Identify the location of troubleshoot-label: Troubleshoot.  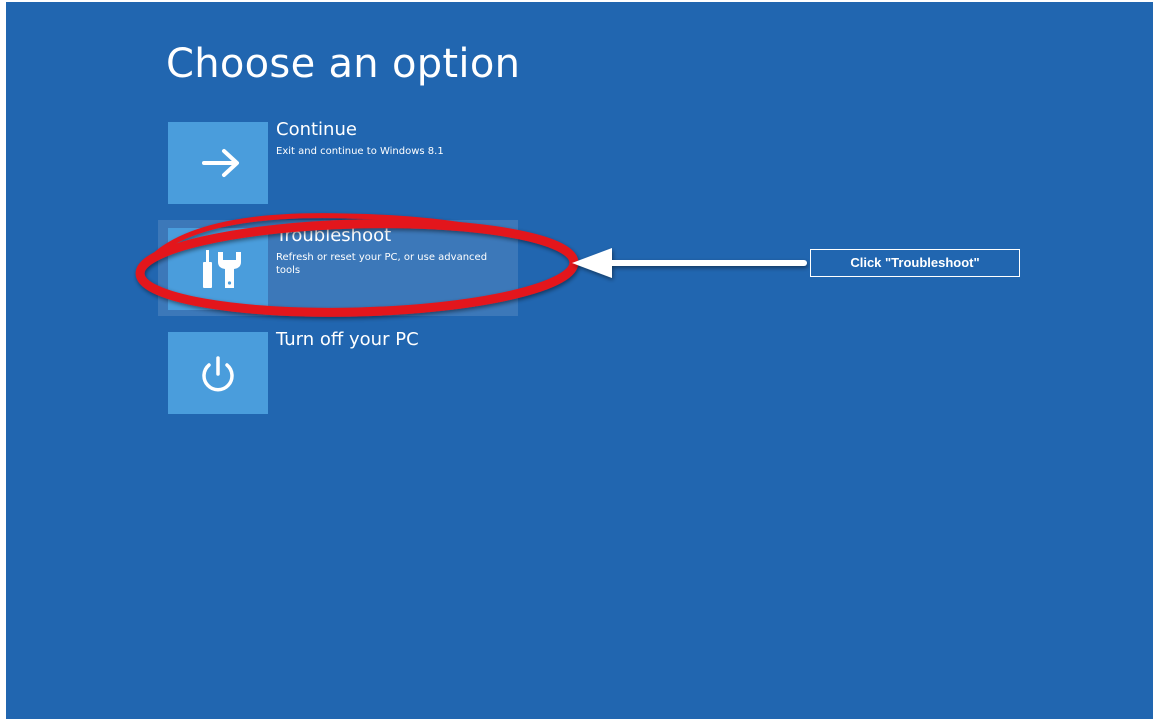
(334, 235).